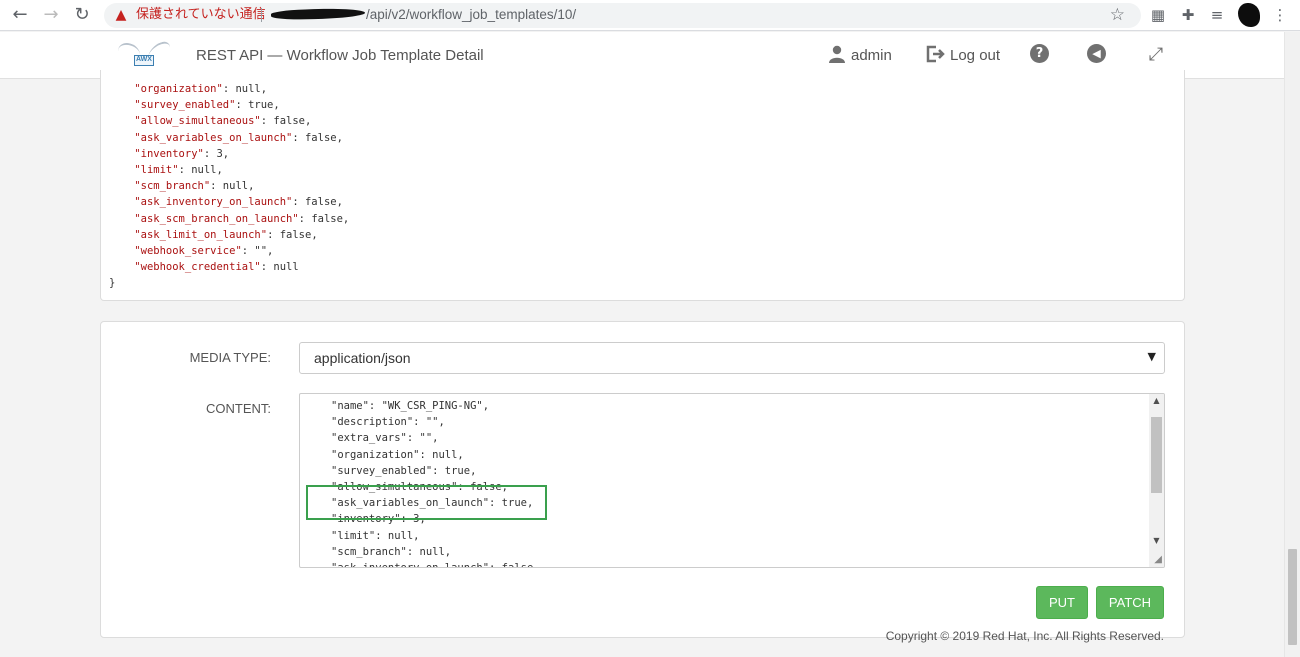  I want to click on json-value: : 3,, so click(216, 153).